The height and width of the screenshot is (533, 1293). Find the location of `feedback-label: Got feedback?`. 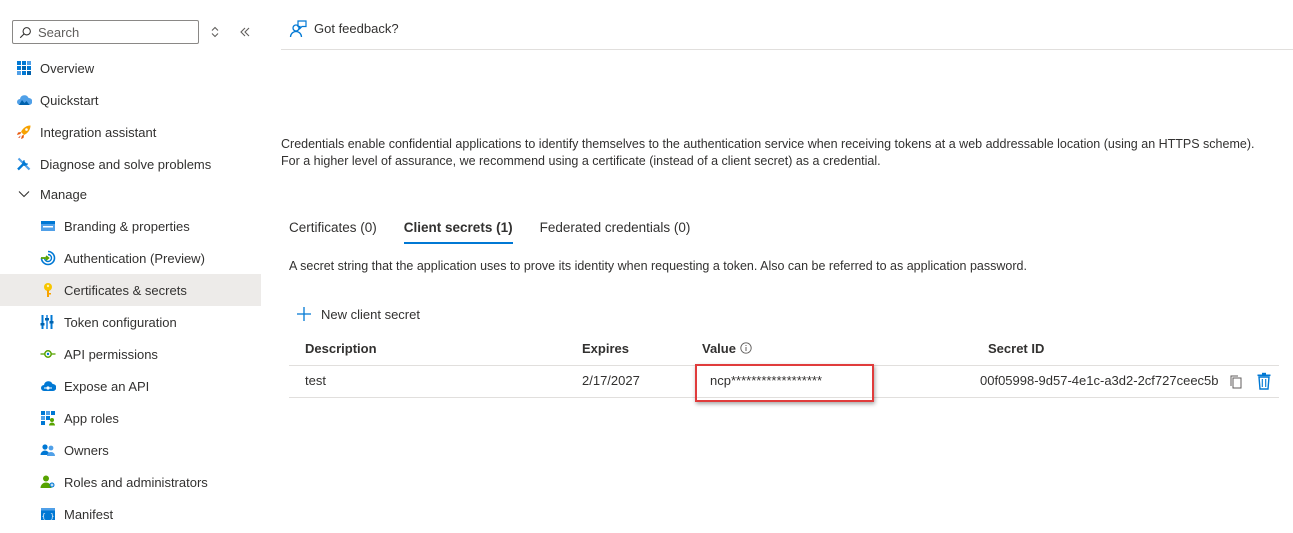

feedback-label: Got feedback? is located at coordinates (356, 28).